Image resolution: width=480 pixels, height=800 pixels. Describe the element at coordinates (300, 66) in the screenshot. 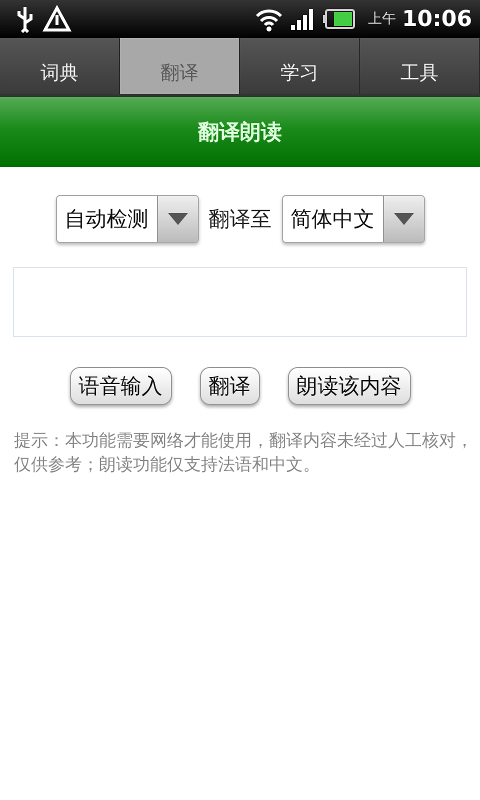

I see `tab: 学习` at that location.